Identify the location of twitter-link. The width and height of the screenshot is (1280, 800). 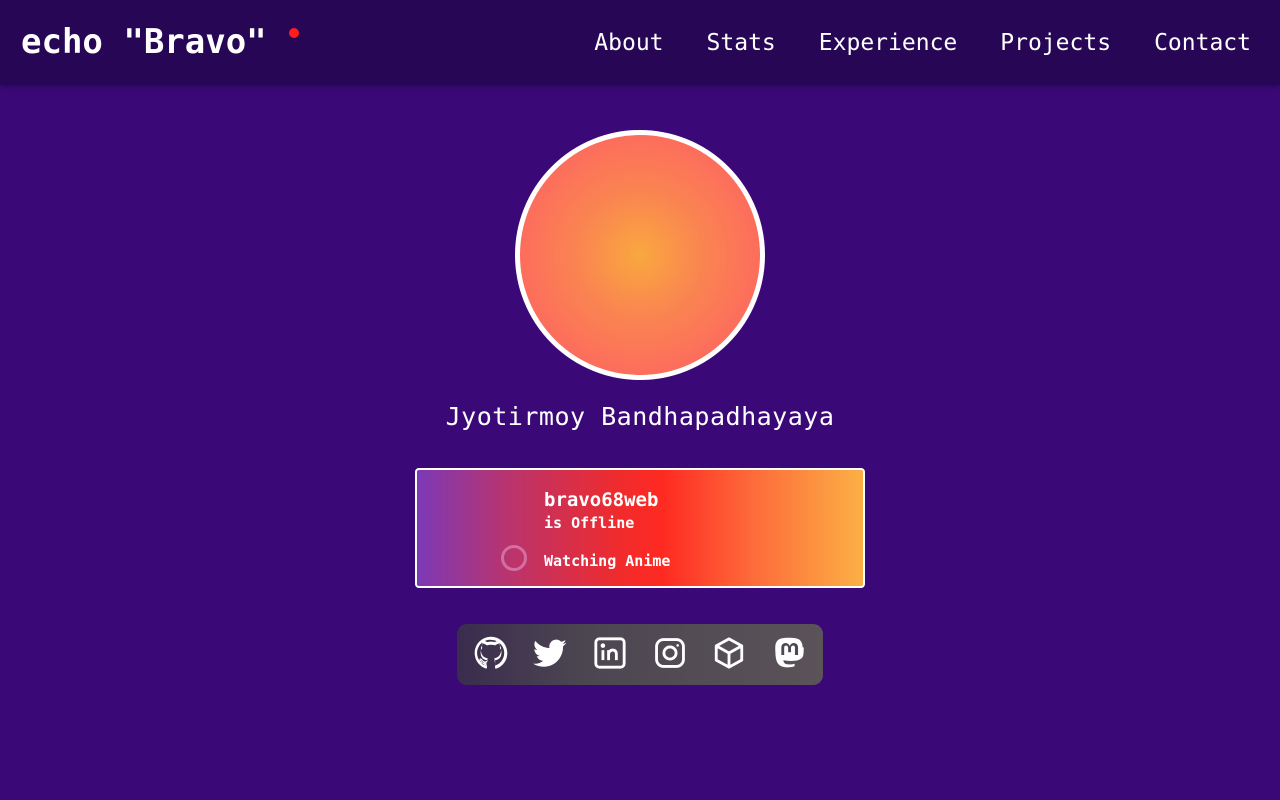
(550, 655).